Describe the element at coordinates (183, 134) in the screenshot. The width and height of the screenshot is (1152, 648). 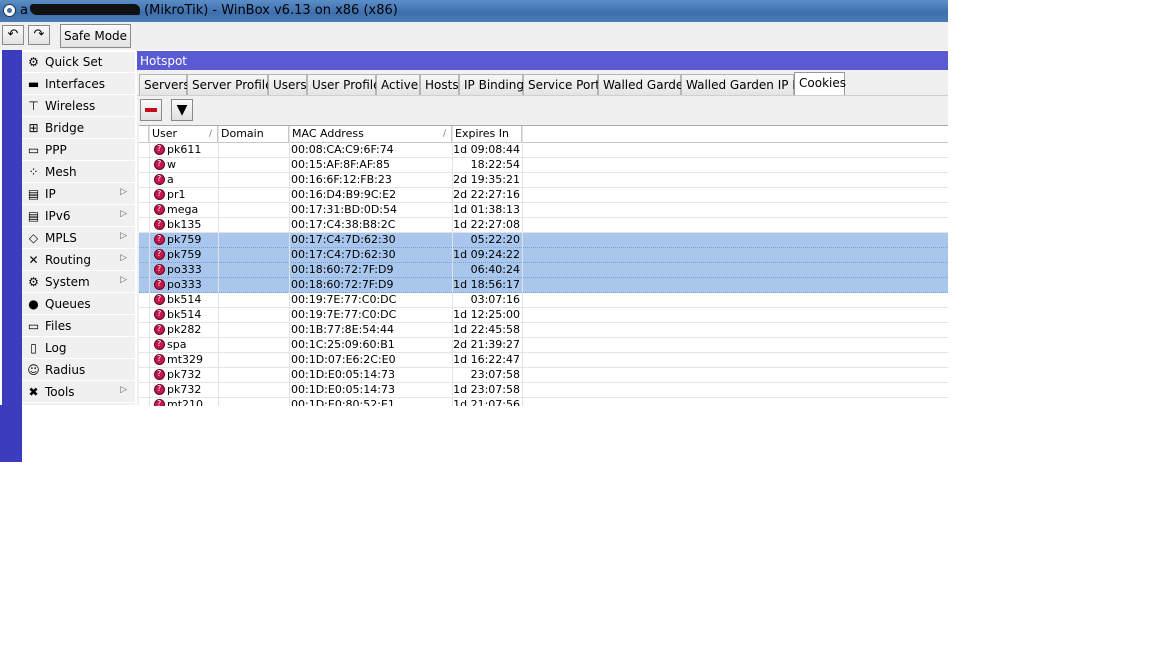
I see `column-header-user: User /` at that location.